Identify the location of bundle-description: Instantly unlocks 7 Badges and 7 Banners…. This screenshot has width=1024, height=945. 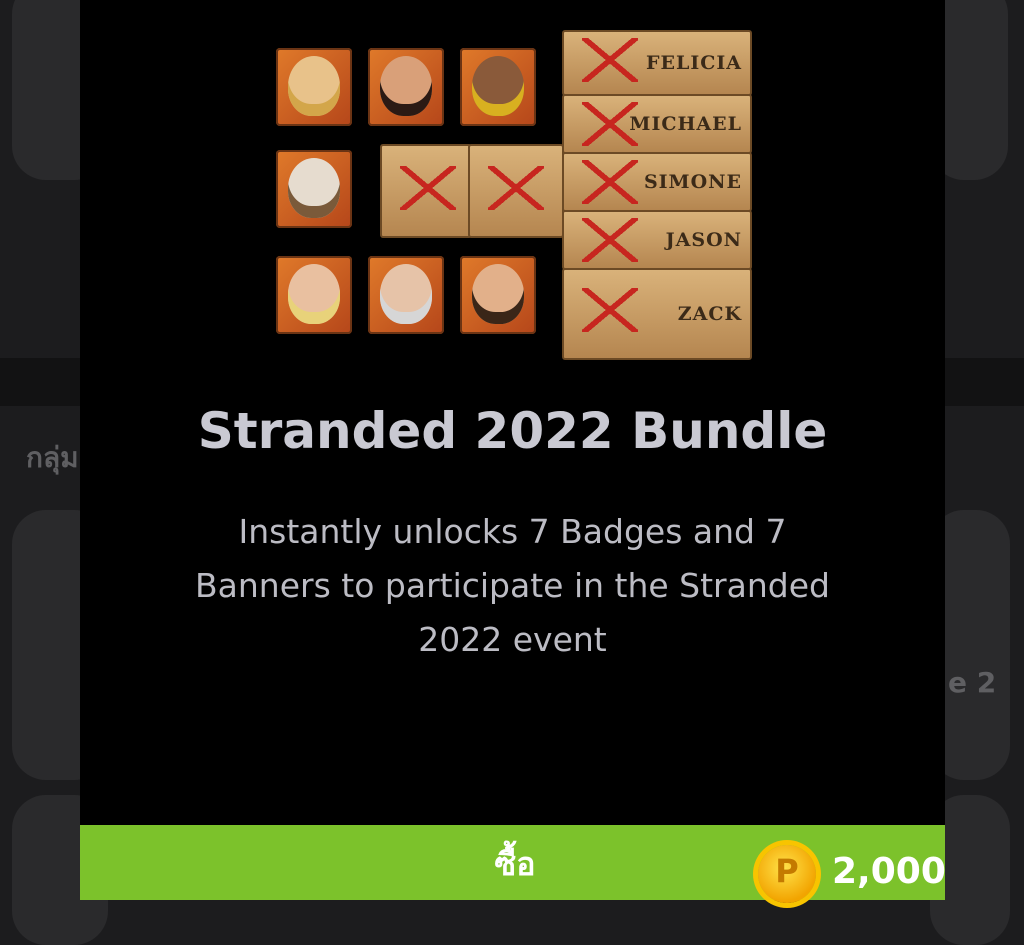
(512, 585).